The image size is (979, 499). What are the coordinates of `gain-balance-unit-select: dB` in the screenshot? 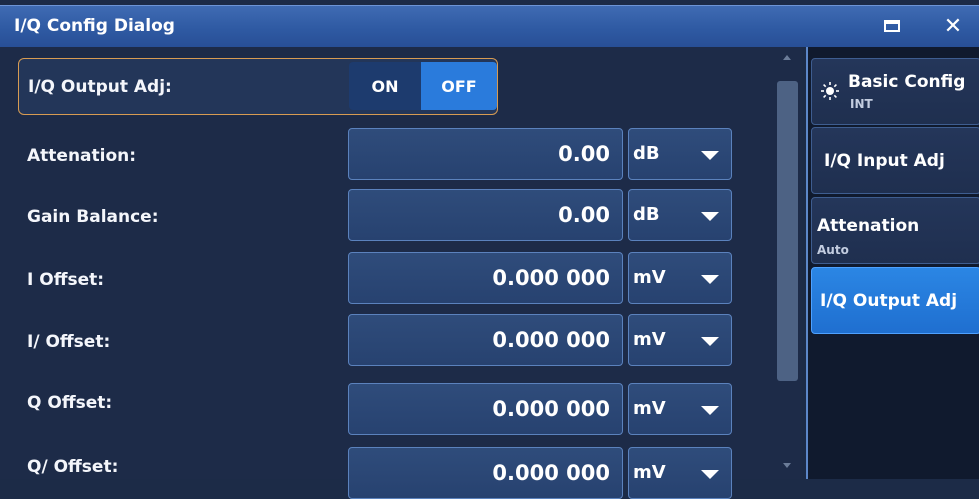 It's located at (680, 215).